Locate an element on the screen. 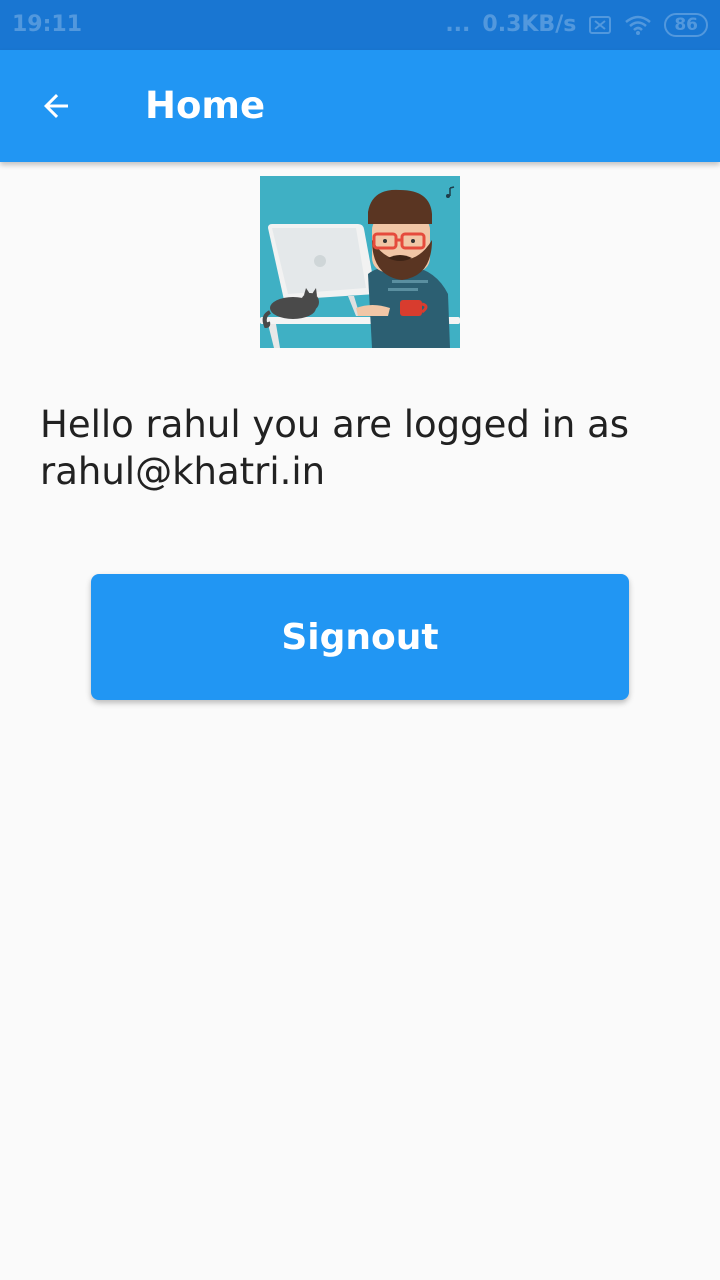  app-bar: Home is located at coordinates (360, 106).